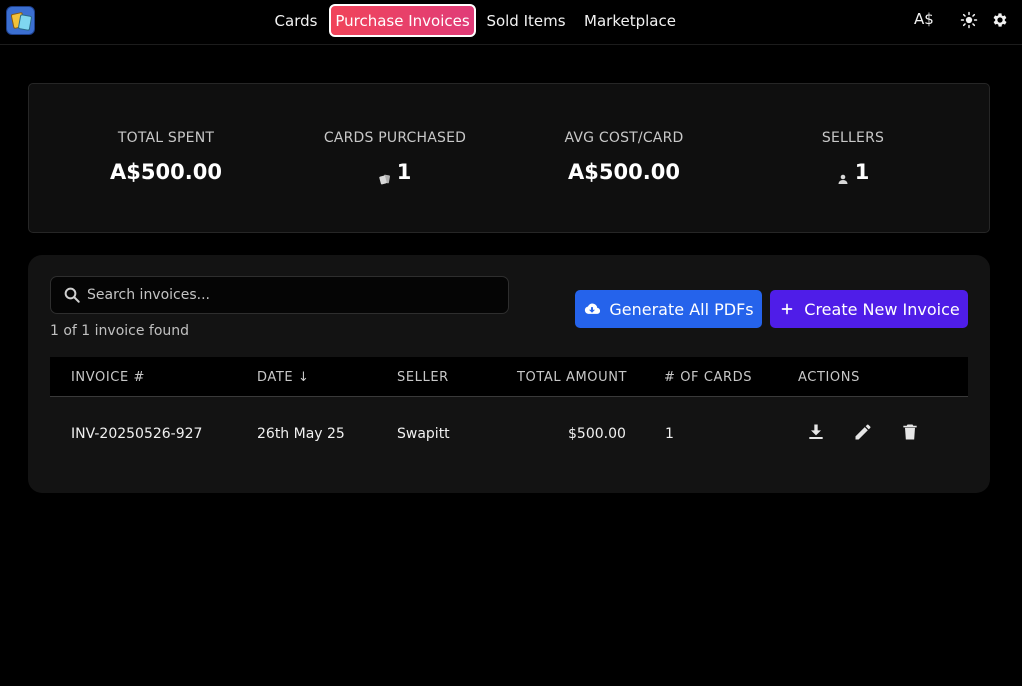 This screenshot has width=1022, height=686. I want to click on currency-selector: A$, so click(924, 19).